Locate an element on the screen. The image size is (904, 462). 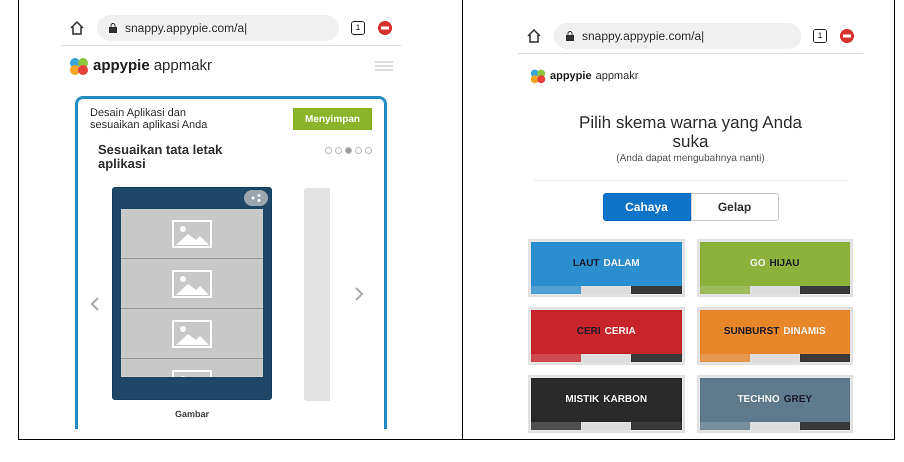
page-subheading: (Anda dapat mengubahnya nanti) is located at coordinates (690, 159).